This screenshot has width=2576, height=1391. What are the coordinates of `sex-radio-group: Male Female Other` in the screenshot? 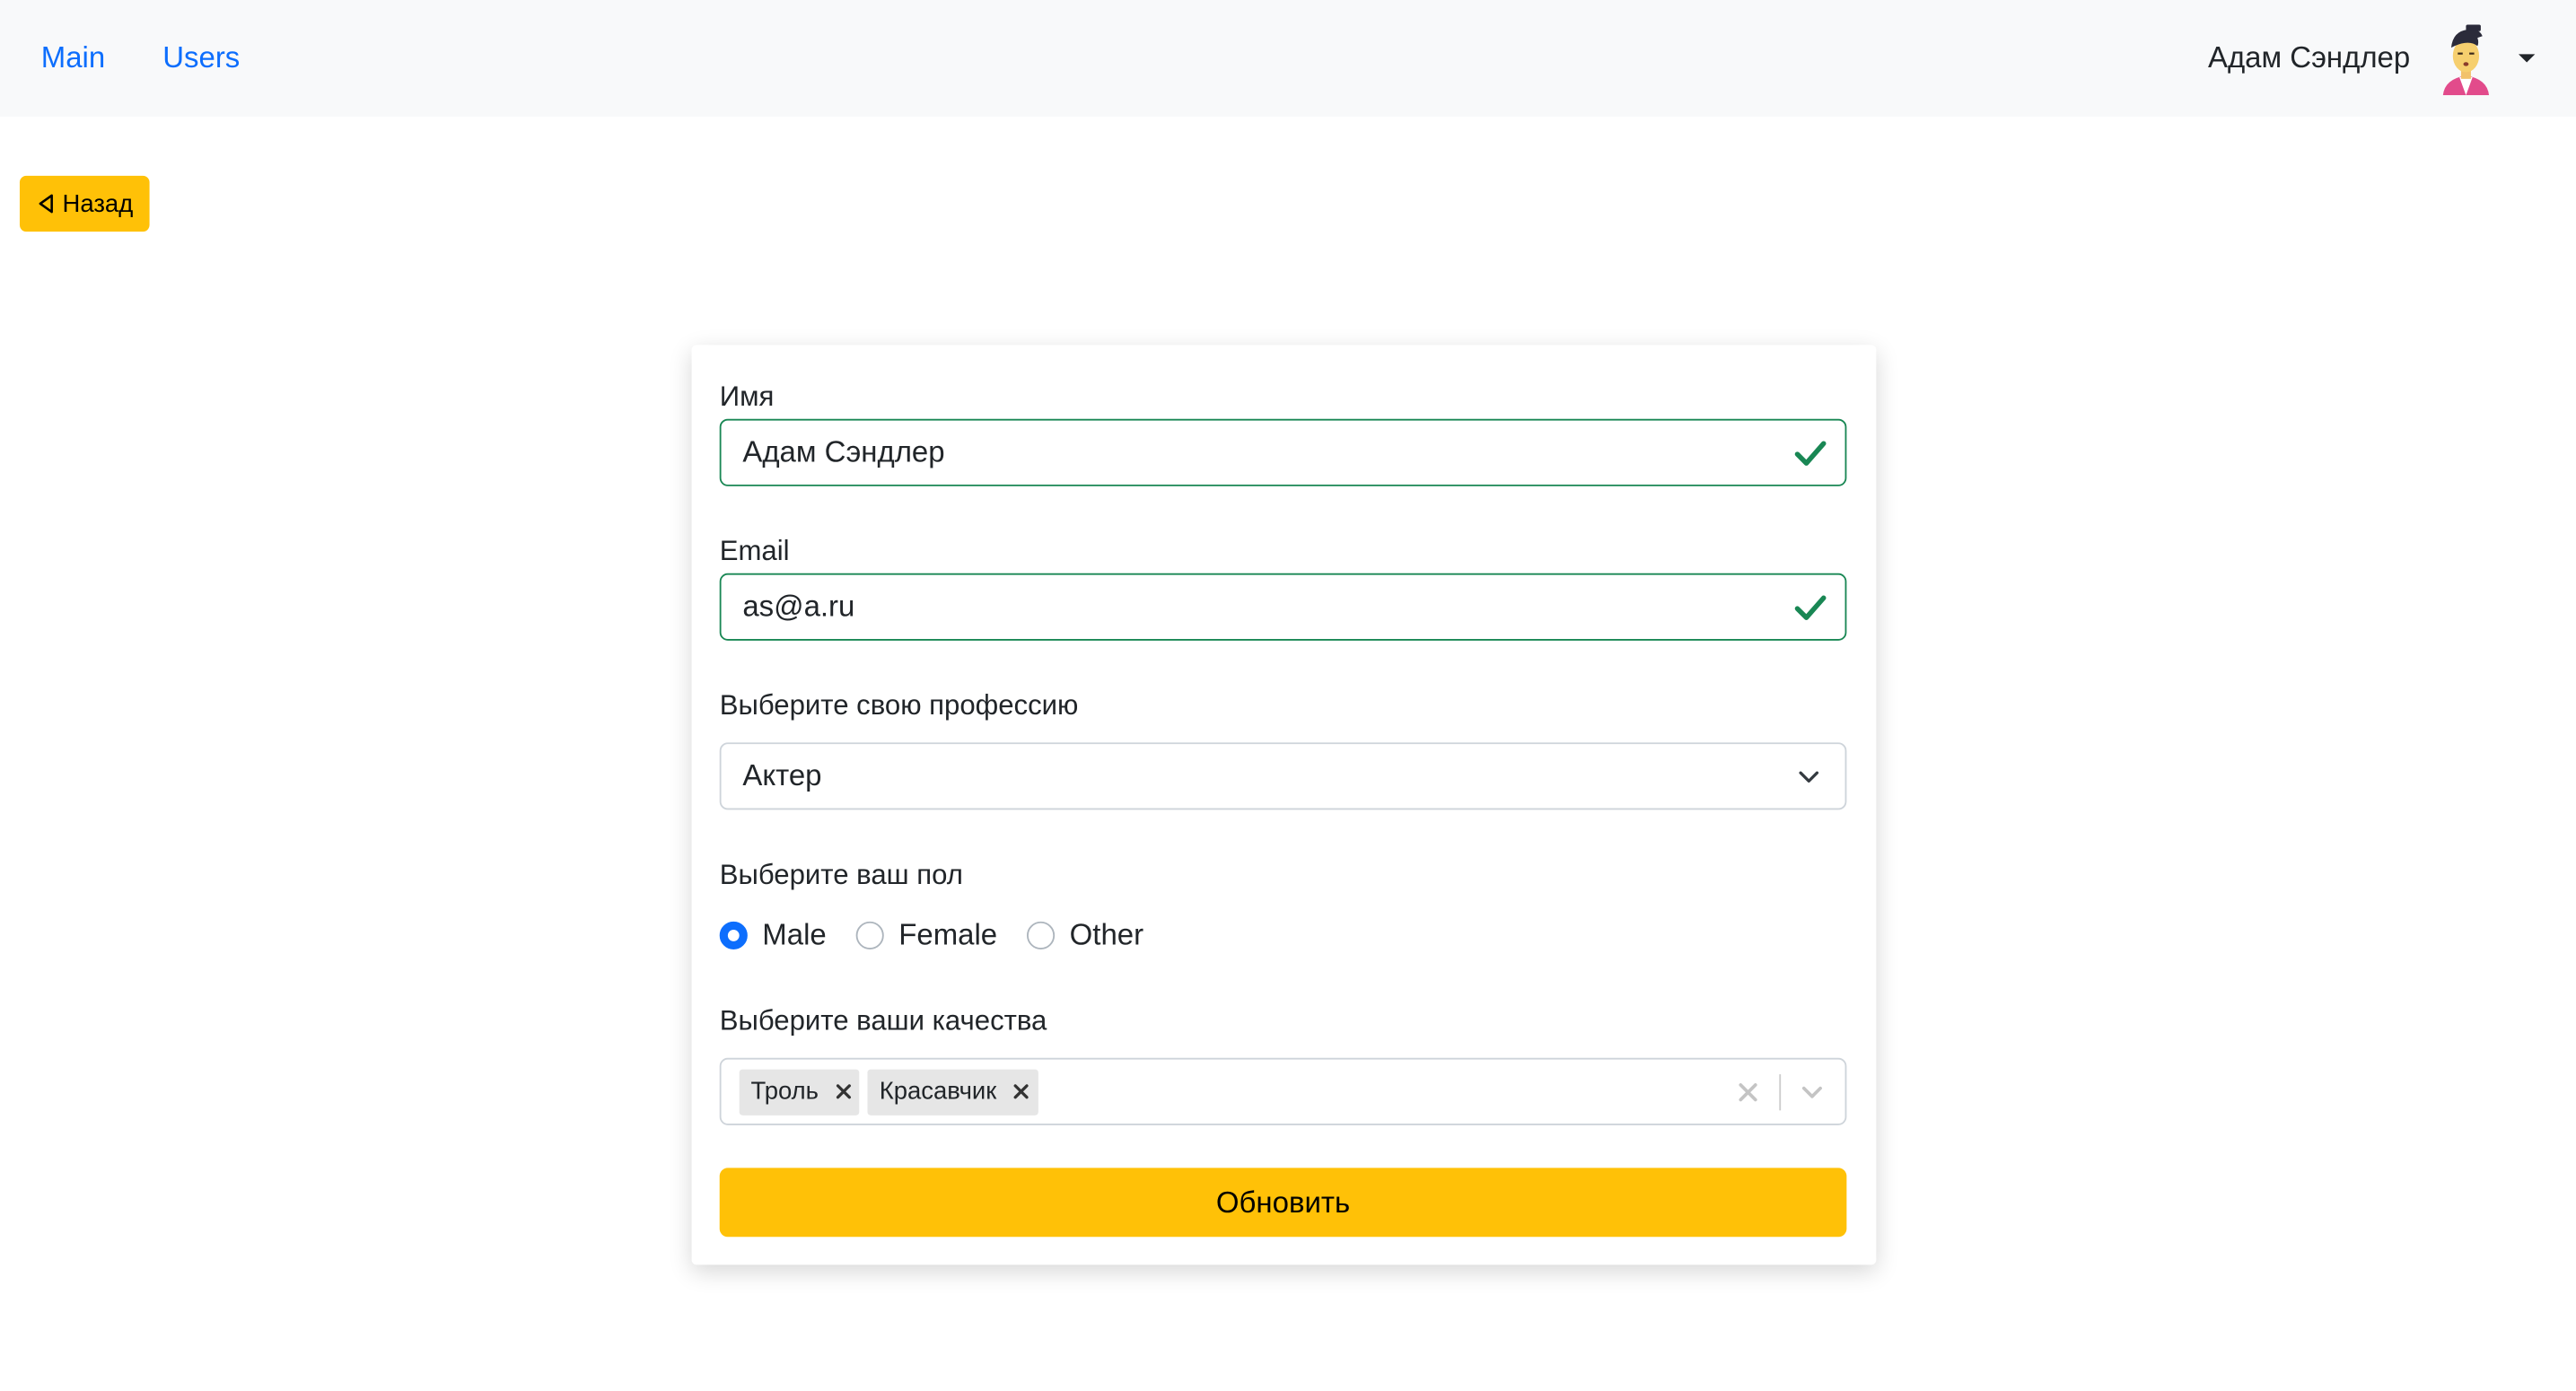 It's located at (946, 934).